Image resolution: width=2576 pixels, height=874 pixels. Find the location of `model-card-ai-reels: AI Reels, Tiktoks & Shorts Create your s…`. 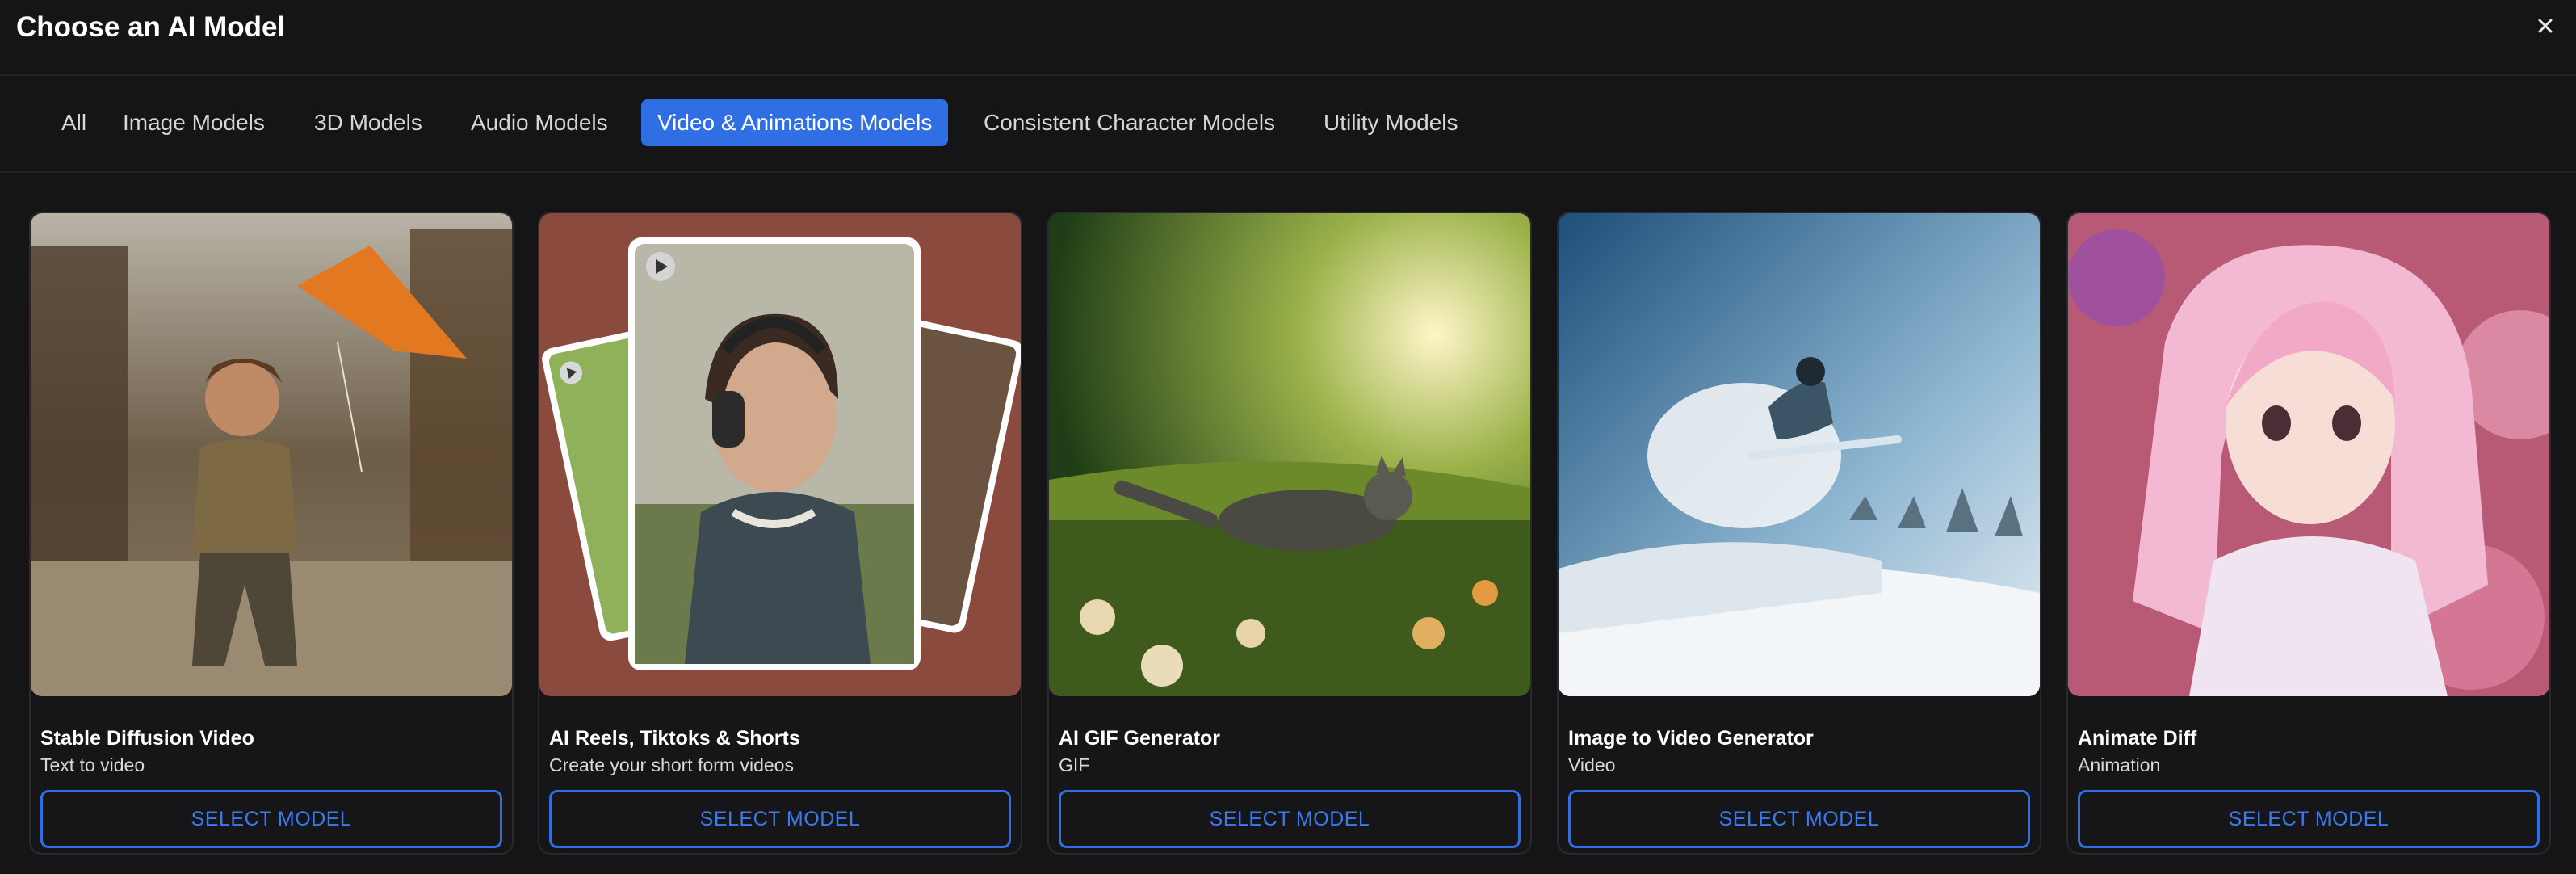

model-card-ai-reels: AI Reels, Tiktoks & Shorts Create your s… is located at coordinates (780, 533).